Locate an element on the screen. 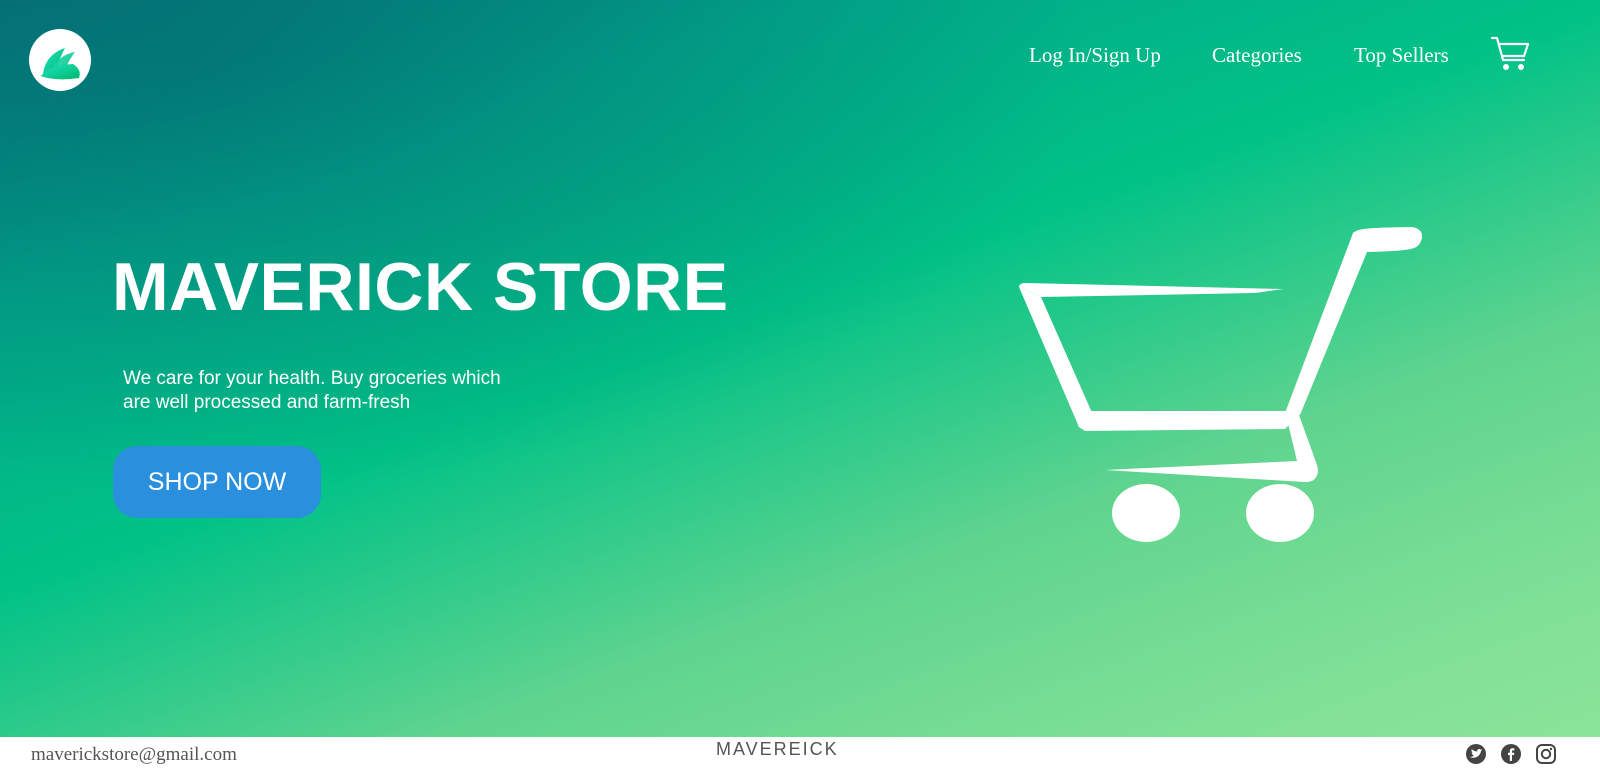 The height and width of the screenshot is (769, 1600). shopping-cart-icon is located at coordinates (1510, 53).